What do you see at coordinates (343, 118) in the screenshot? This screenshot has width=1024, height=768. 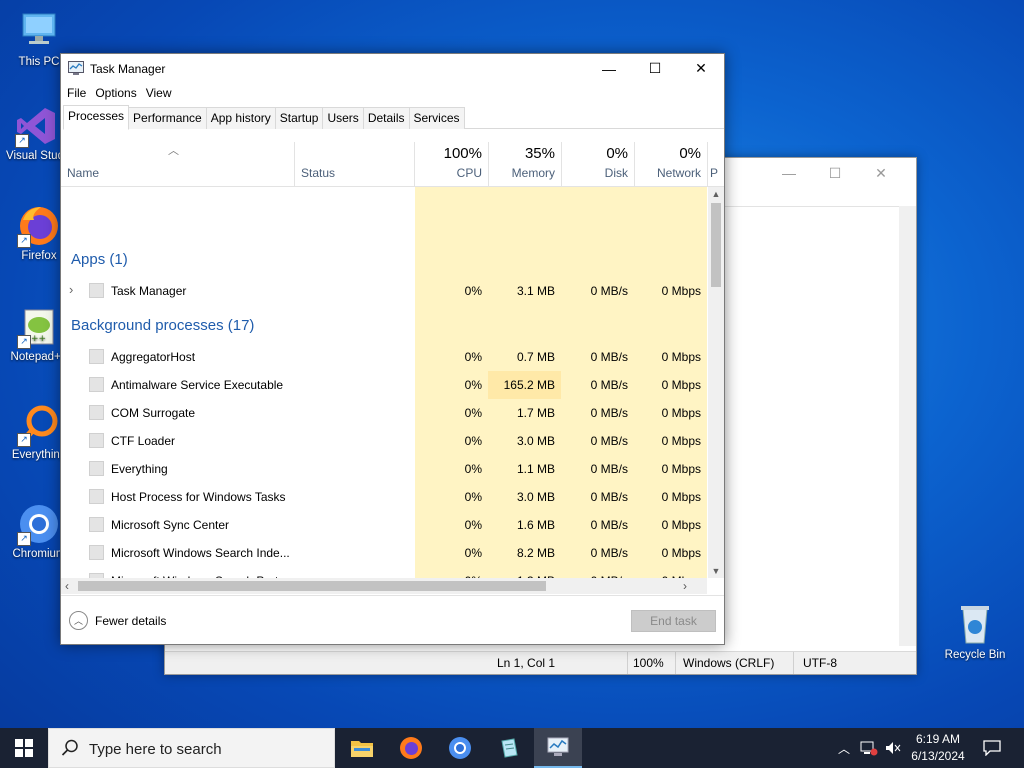 I see `tab-users: Users` at bounding box center [343, 118].